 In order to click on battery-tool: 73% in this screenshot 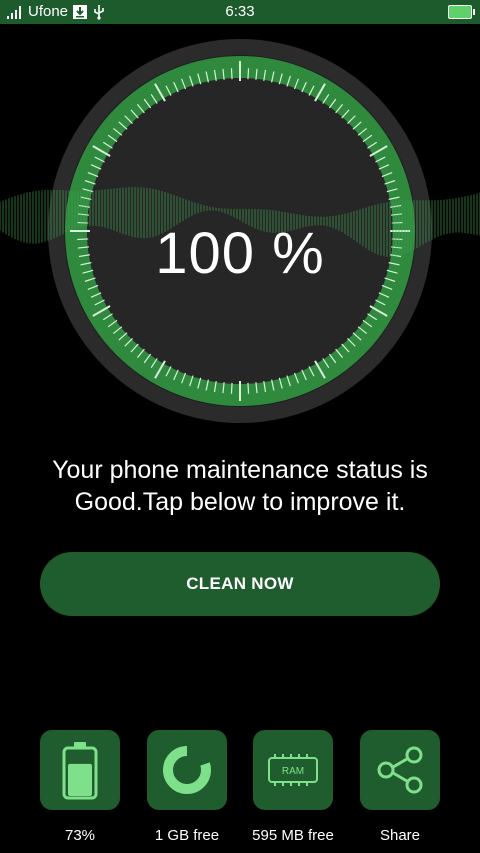, I will do `click(80, 787)`.